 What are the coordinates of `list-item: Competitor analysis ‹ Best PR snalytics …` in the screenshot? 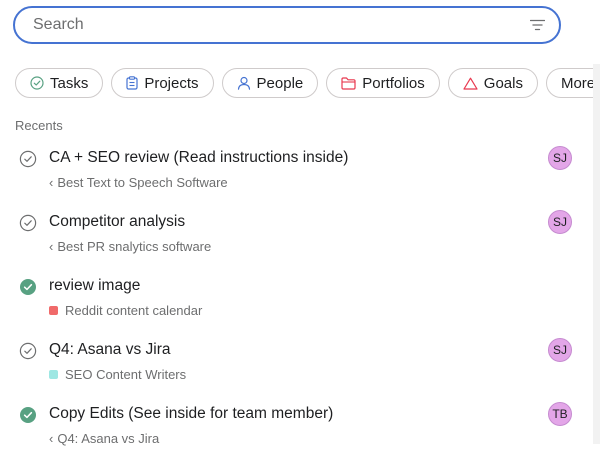 It's located at (296, 240).